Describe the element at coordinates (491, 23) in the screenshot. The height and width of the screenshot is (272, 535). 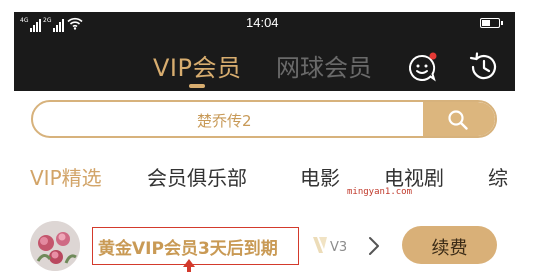
I see `battery-icon` at that location.